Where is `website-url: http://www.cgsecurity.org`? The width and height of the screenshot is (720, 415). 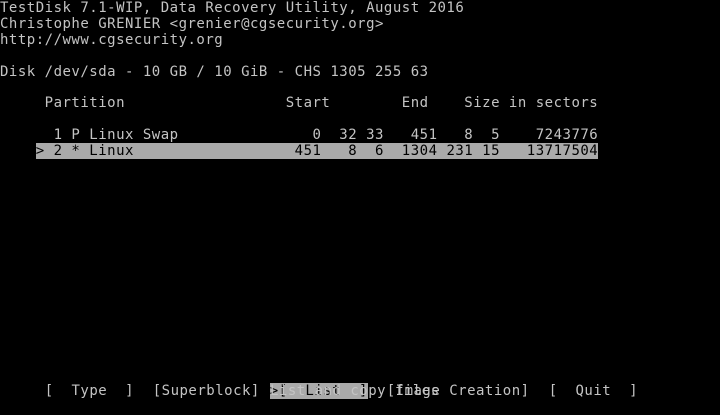
website-url: http://www.cgsecurity.org is located at coordinates (112, 40).